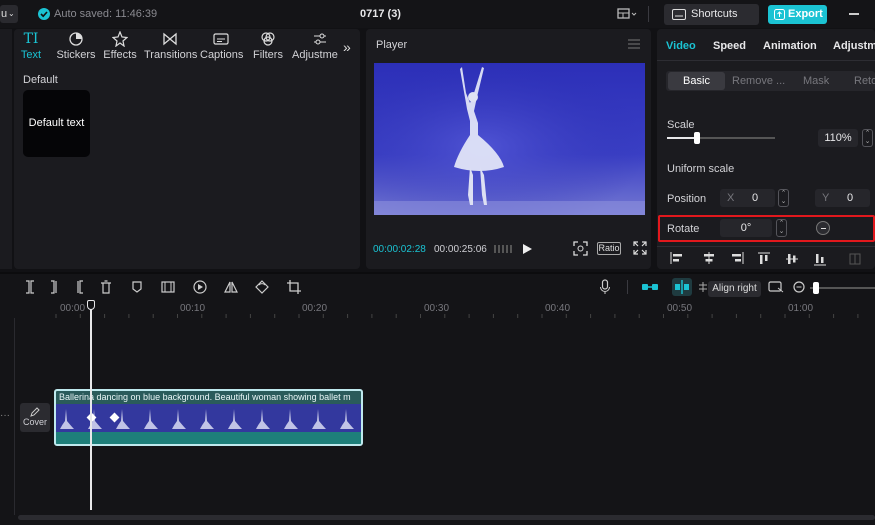  Describe the element at coordinates (446, 517) in the screenshot. I see `horizontal-scrollbar` at that location.